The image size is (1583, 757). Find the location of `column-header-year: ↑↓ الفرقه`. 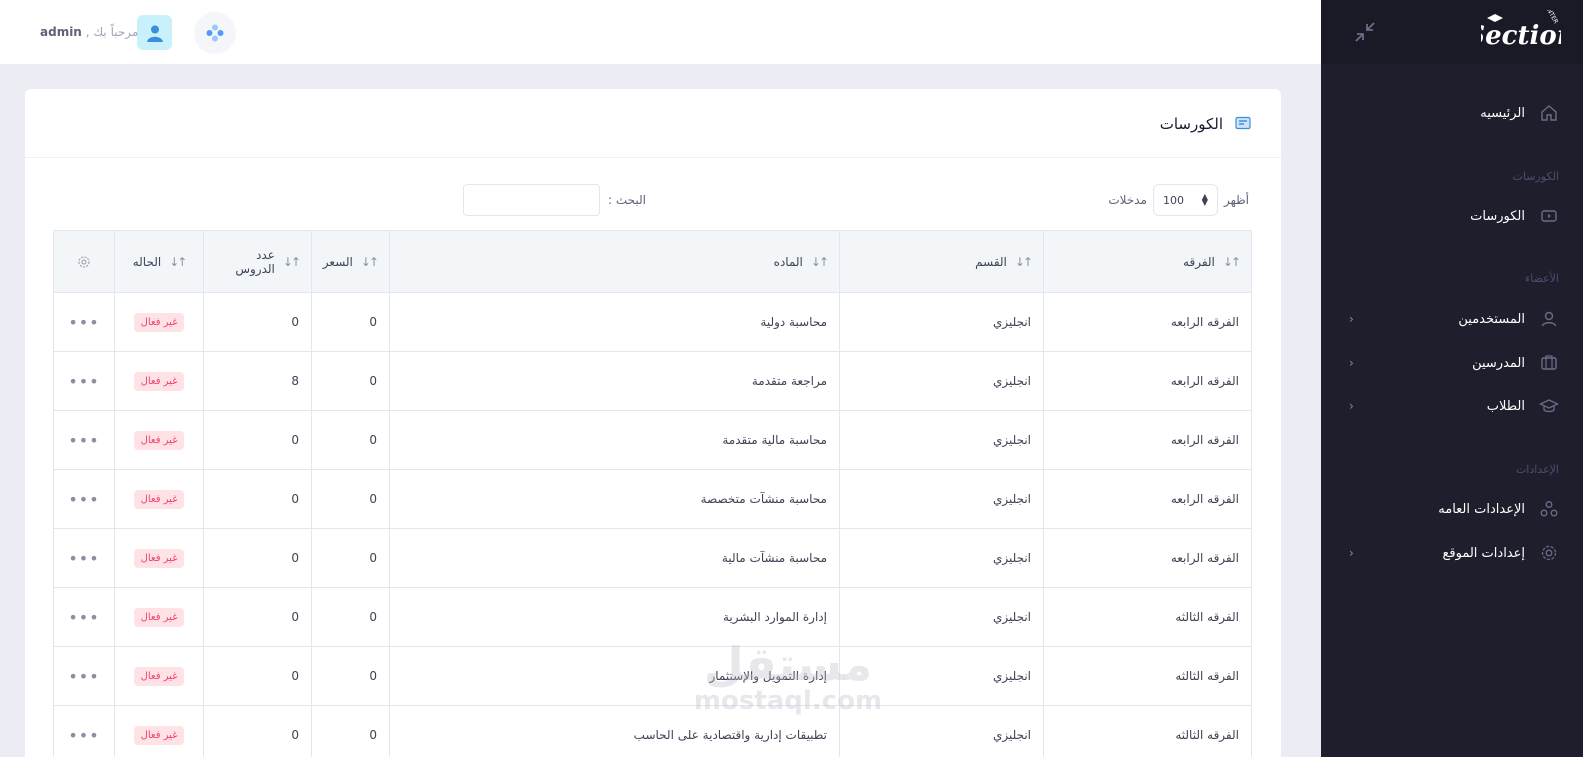

column-header-year: ↑↓ الفرقه is located at coordinates (1147, 261).